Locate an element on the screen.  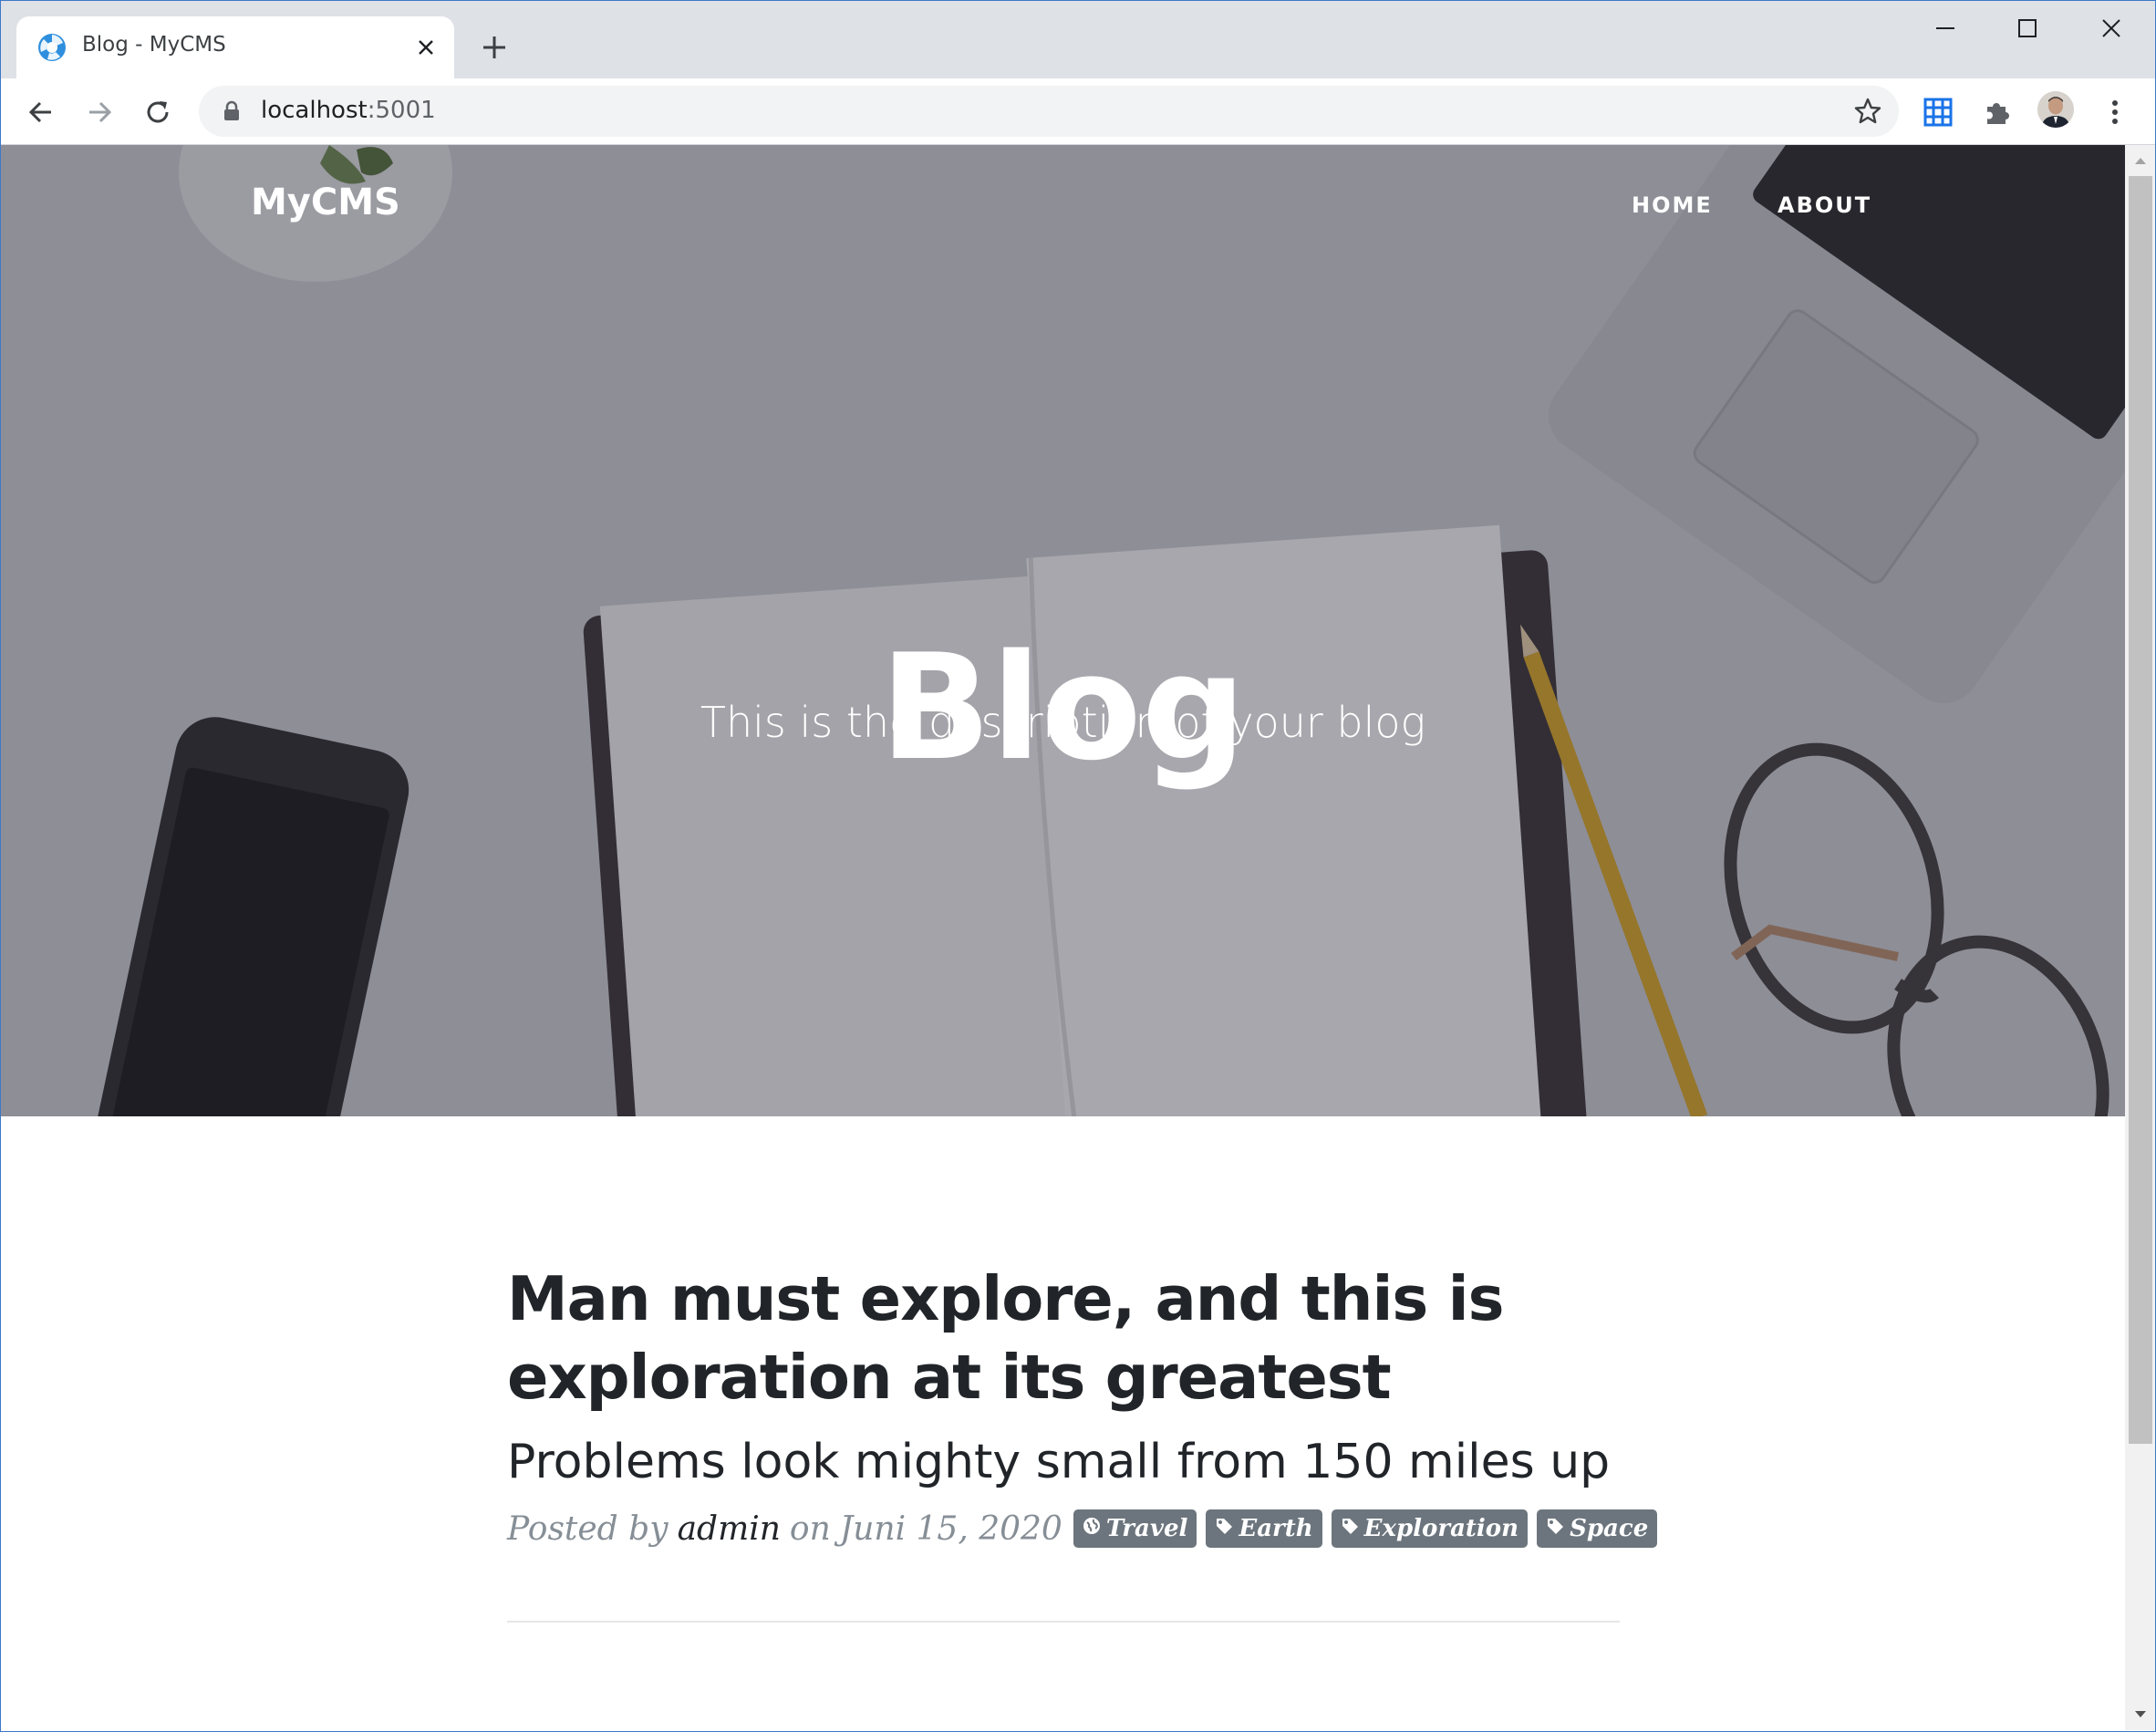
tag-travel: Travel is located at coordinates (1135, 1528).